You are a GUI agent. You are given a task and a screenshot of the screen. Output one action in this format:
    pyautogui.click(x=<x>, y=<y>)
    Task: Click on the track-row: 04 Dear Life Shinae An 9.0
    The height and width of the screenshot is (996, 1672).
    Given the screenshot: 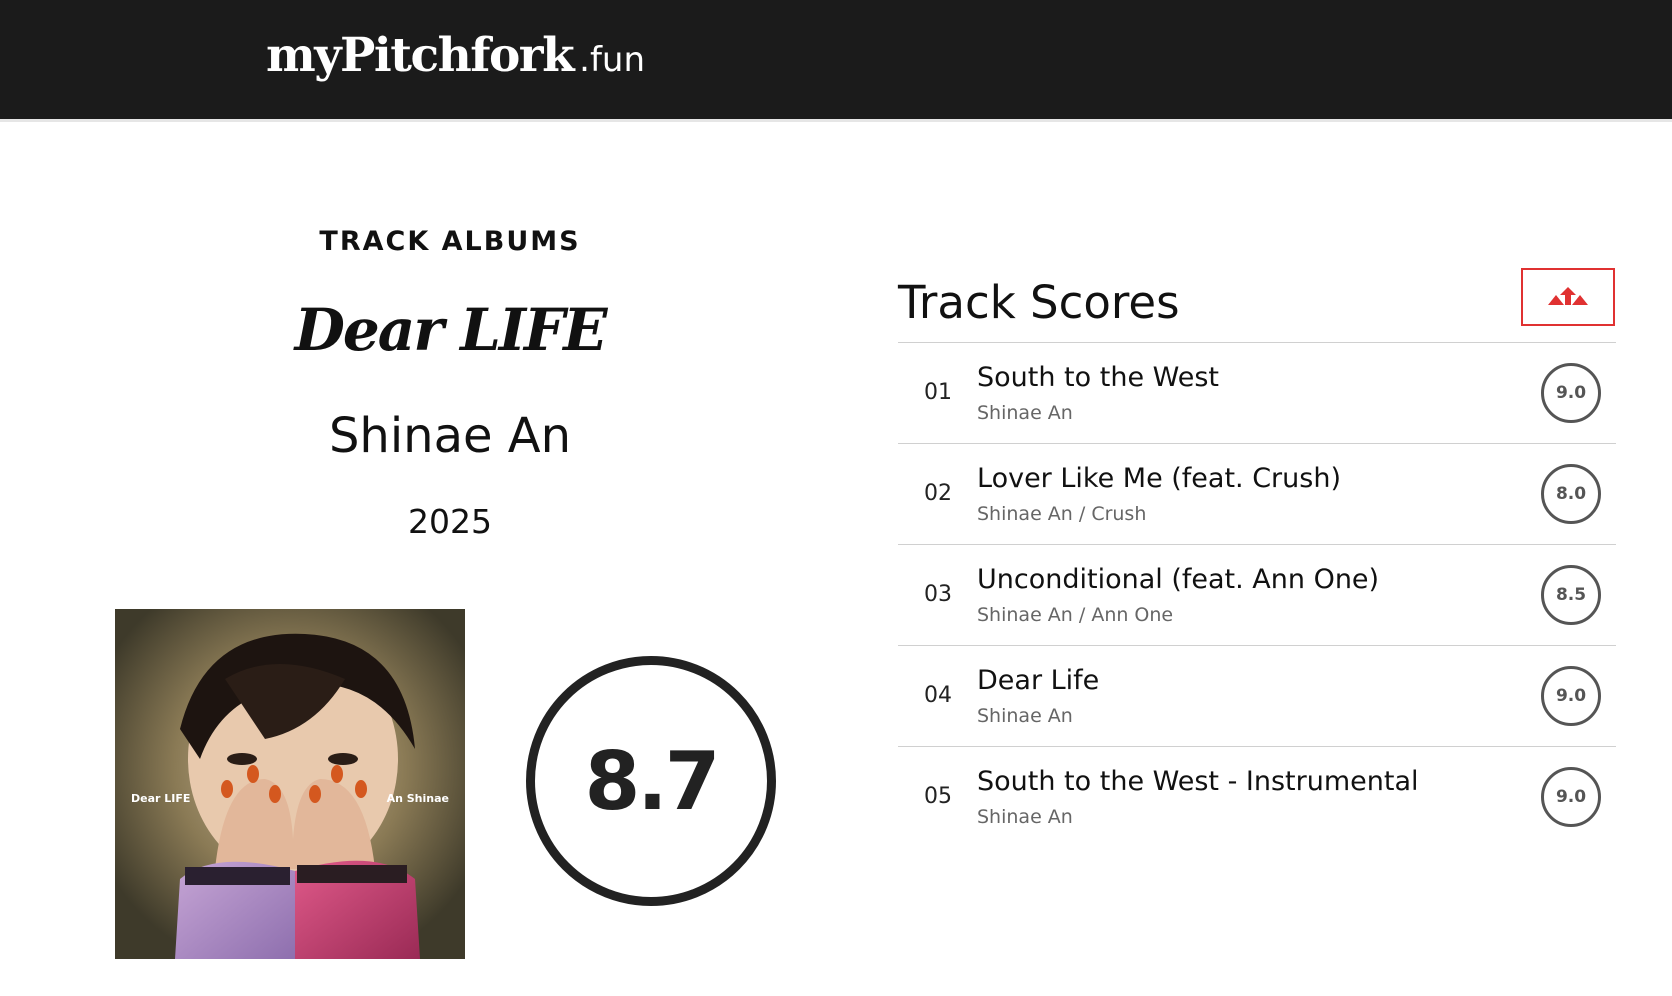 What is the action you would take?
    pyautogui.click(x=1257, y=696)
    